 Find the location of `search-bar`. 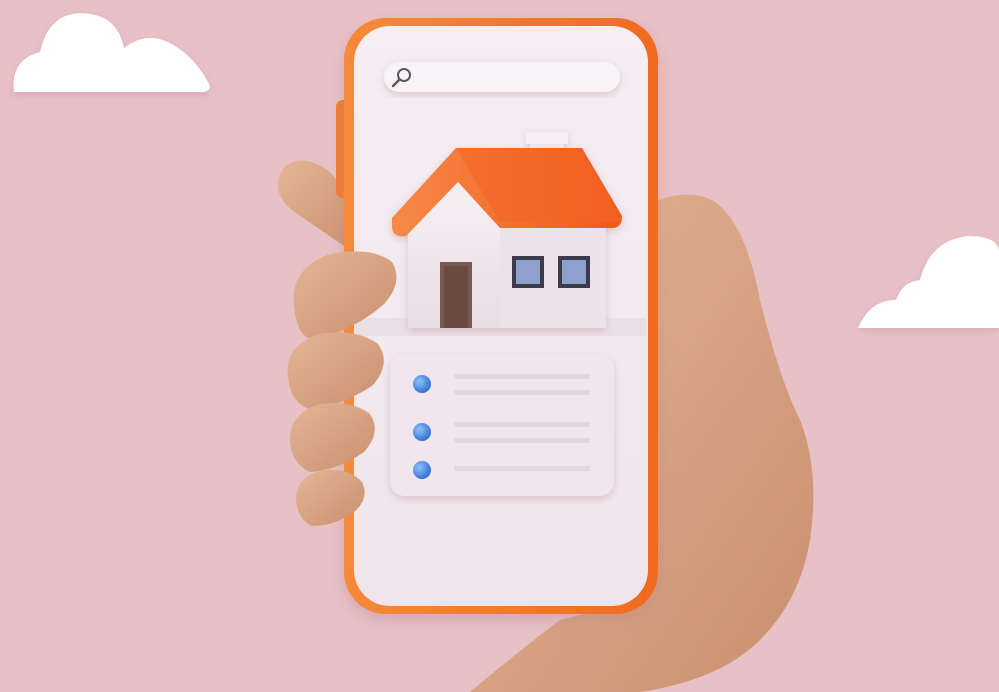

search-bar is located at coordinates (502, 77).